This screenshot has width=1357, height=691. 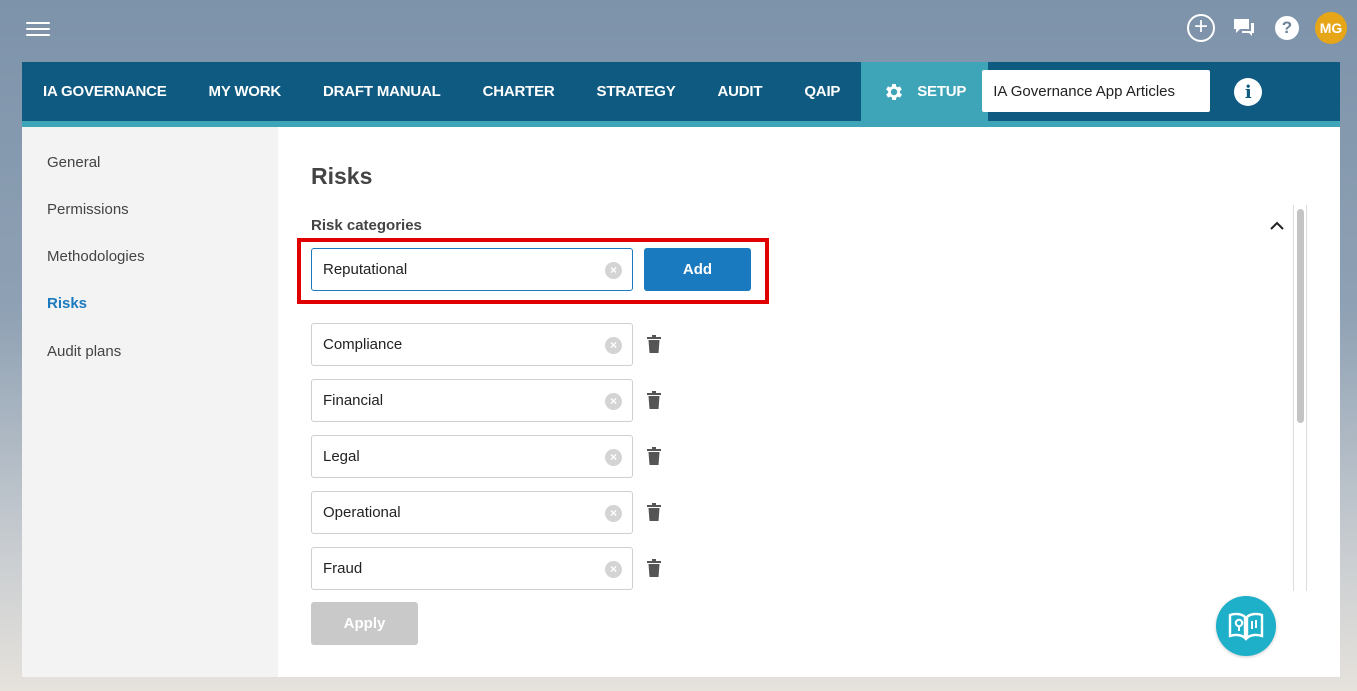 What do you see at coordinates (472, 512) in the screenshot?
I see `risk-category-field: Operational ×` at bounding box center [472, 512].